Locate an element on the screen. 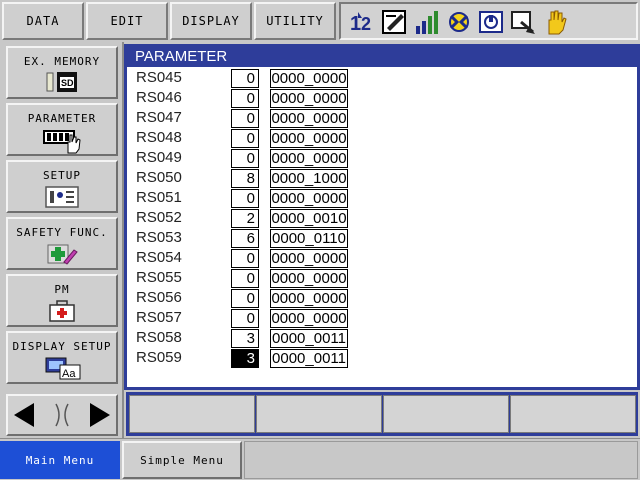 This screenshot has height=480, width=640. signal-bars-icon is located at coordinates (427, 22).